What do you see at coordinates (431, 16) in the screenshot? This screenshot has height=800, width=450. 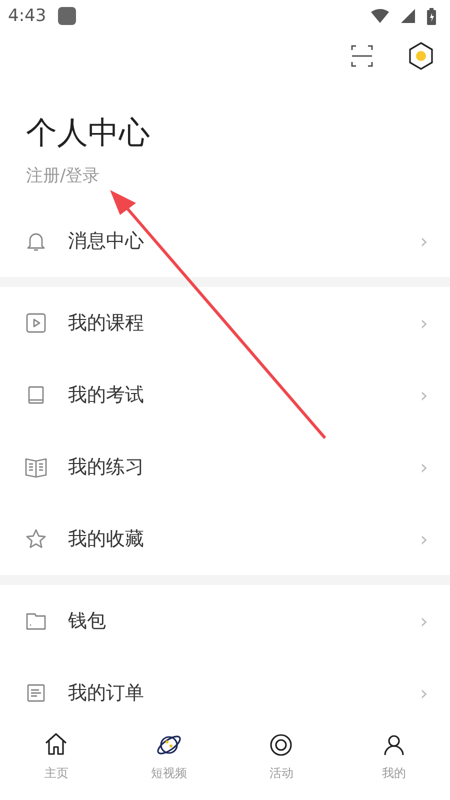 I see `battery-icon` at bounding box center [431, 16].